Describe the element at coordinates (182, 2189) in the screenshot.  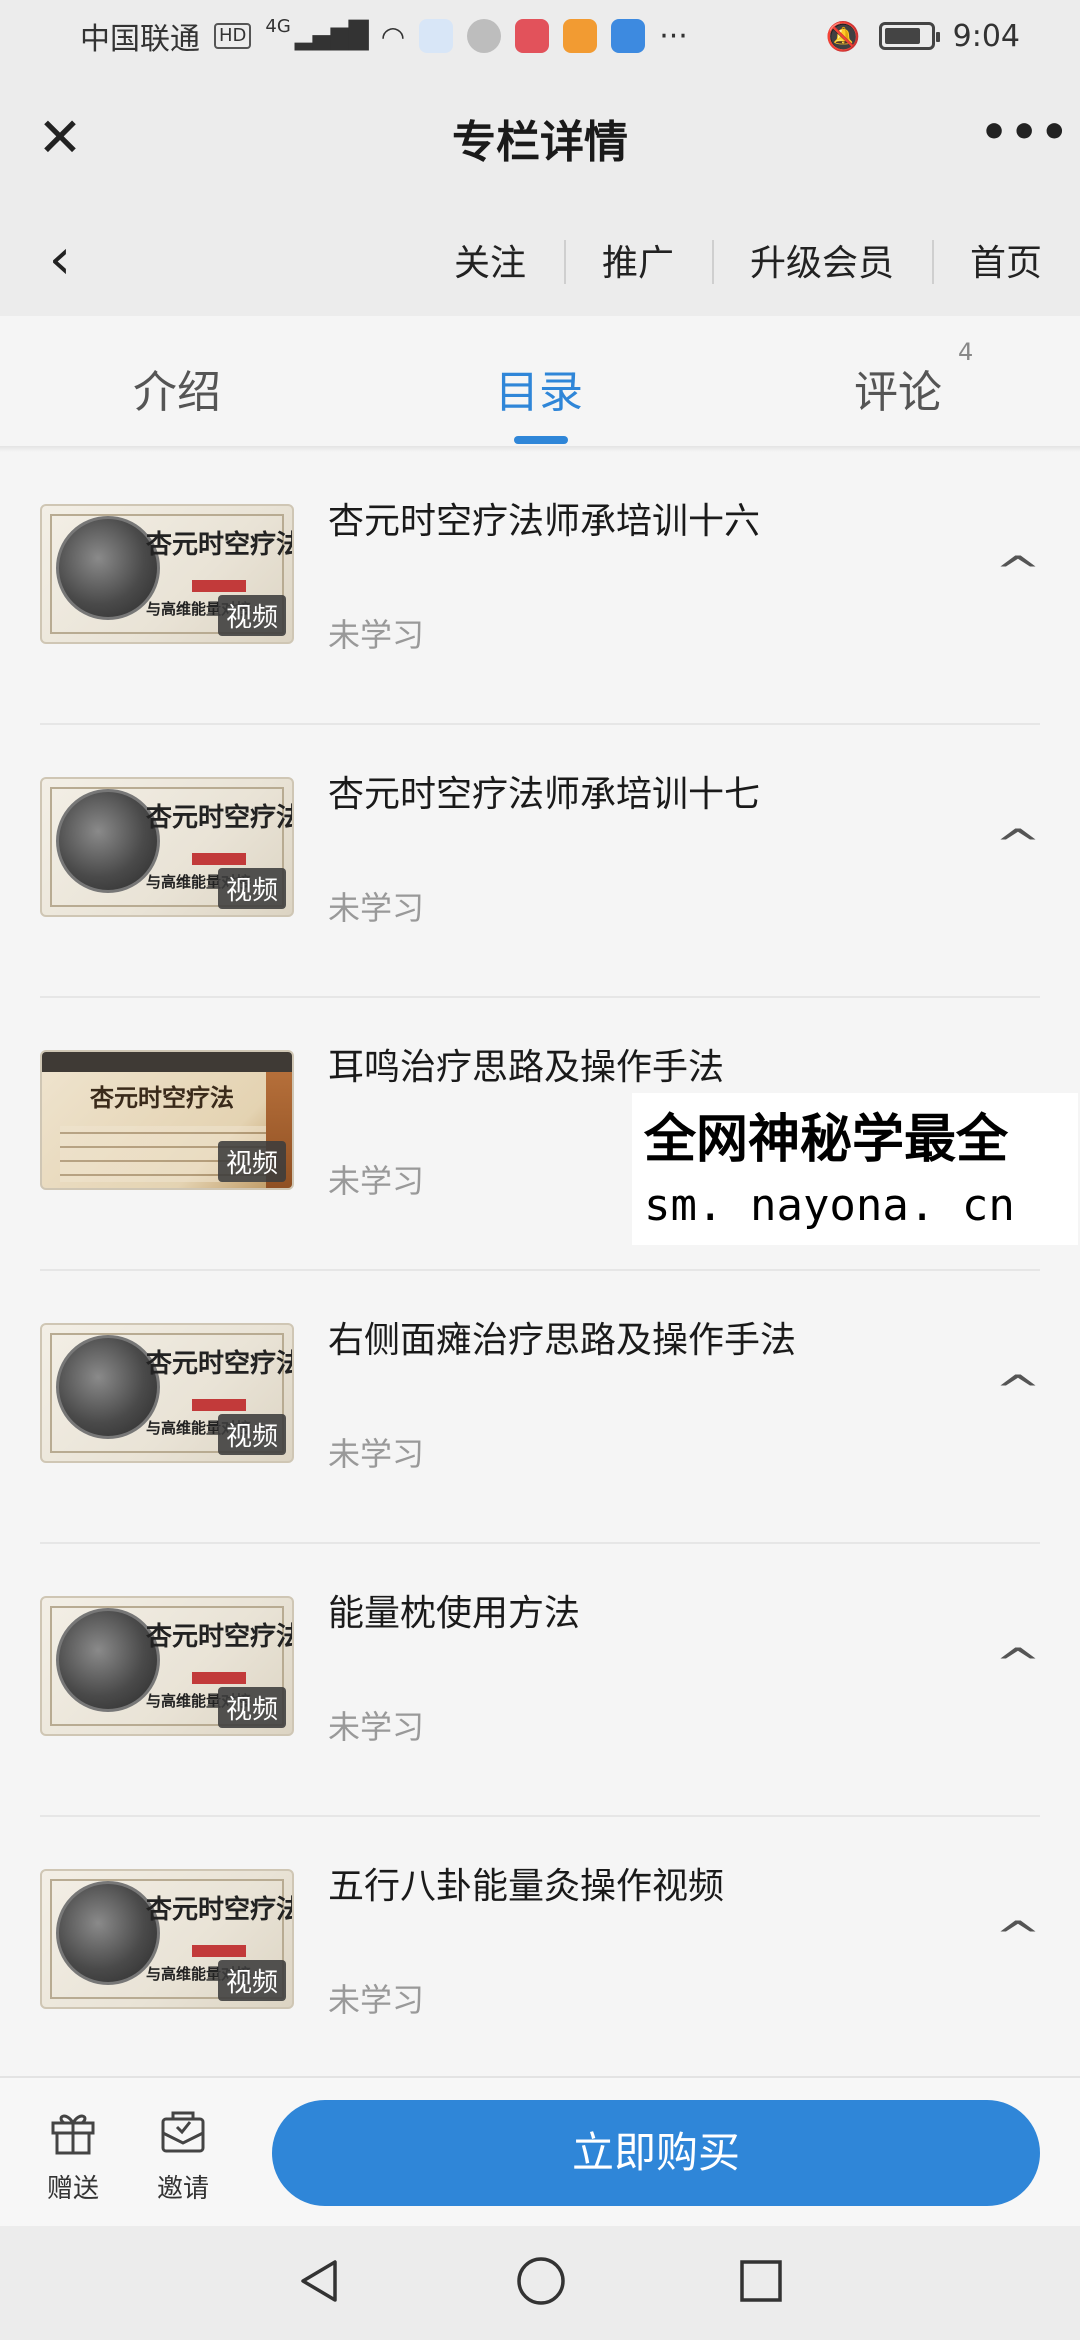
I see `invite-label: 邀请` at that location.